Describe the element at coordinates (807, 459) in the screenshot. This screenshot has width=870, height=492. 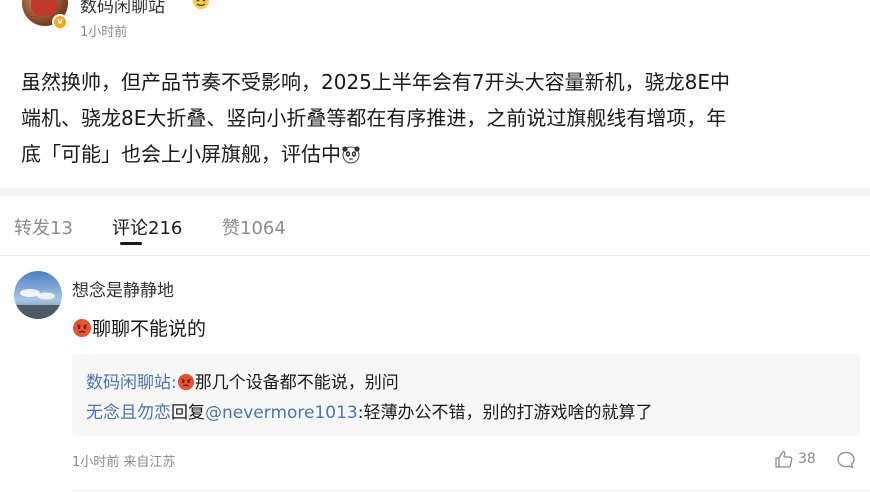
I see `like-count: 38` at that location.